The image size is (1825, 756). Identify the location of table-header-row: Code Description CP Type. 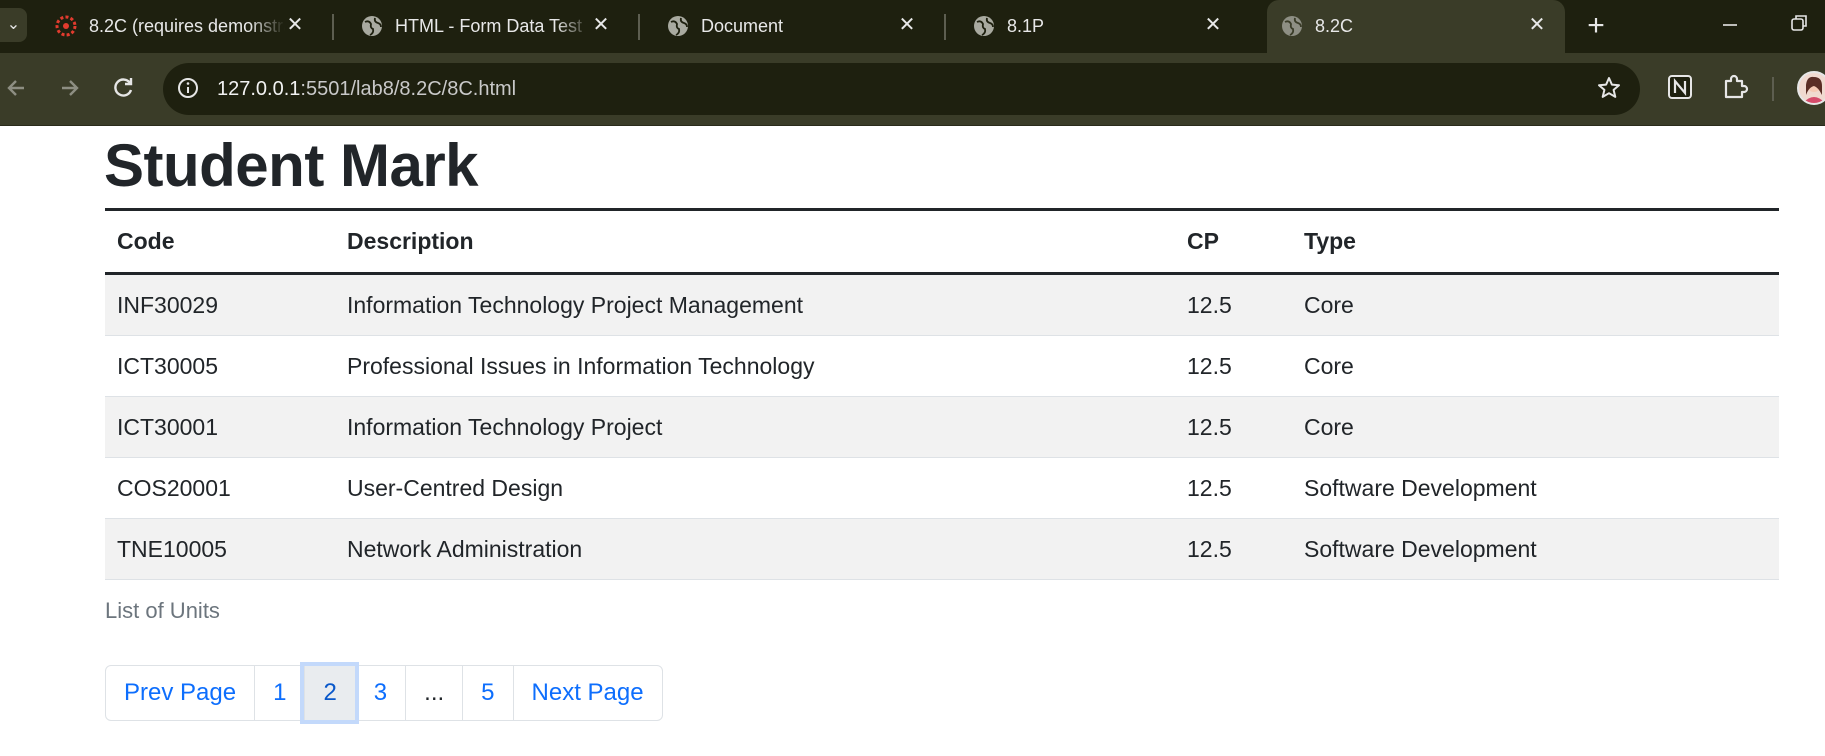
(942, 241).